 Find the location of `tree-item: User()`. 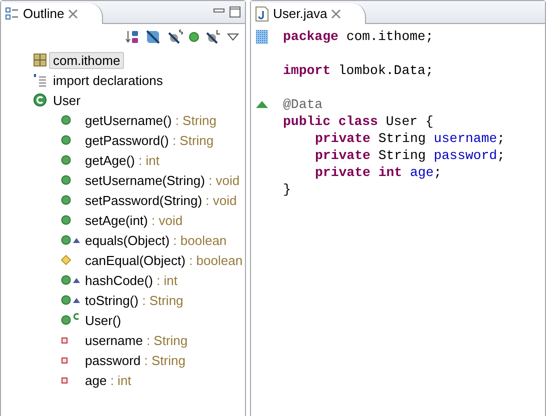

tree-item: User() is located at coordinates (103, 320).